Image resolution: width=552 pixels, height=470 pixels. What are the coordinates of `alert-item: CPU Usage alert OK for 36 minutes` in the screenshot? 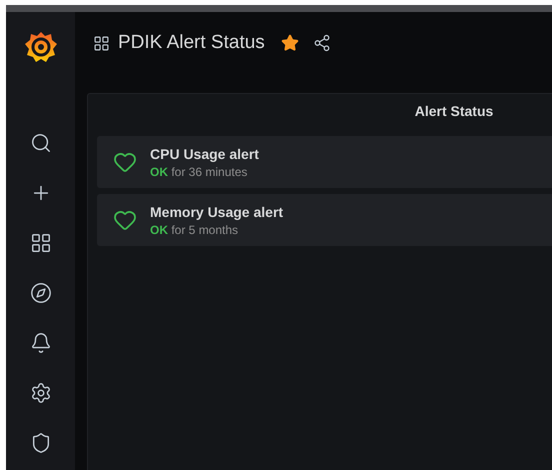 It's located at (324, 162).